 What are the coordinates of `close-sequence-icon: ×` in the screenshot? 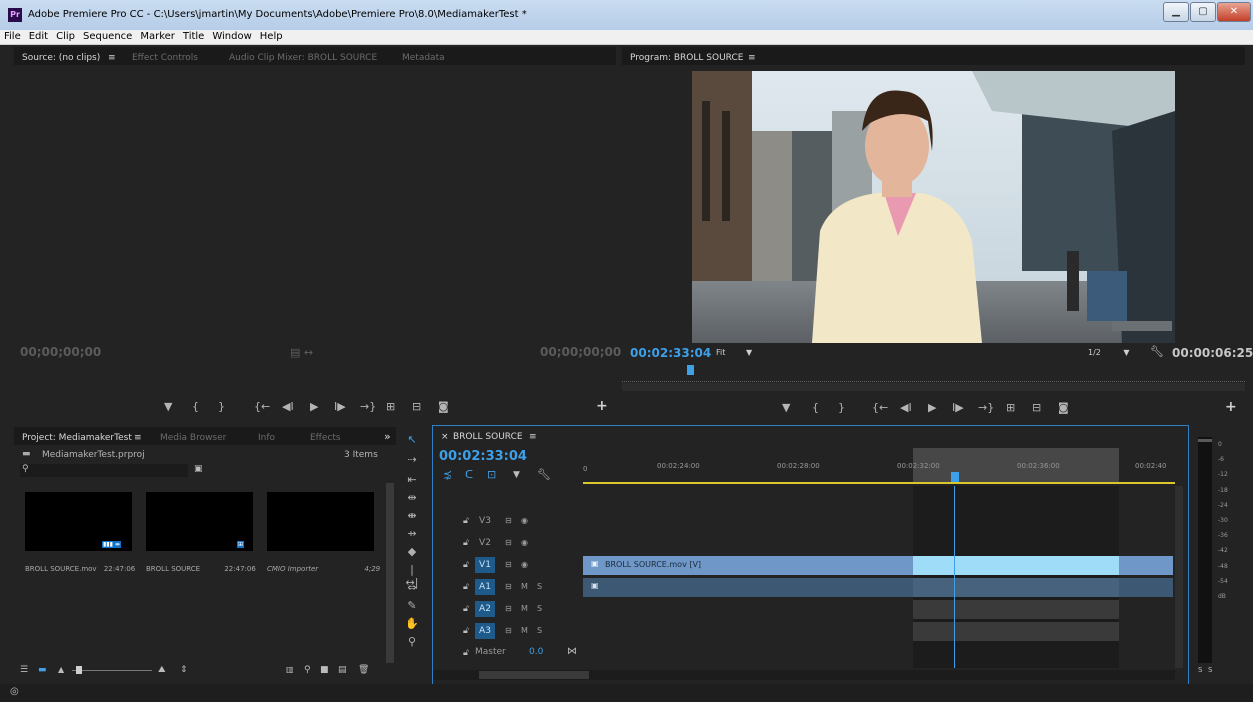 It's located at (445, 437).